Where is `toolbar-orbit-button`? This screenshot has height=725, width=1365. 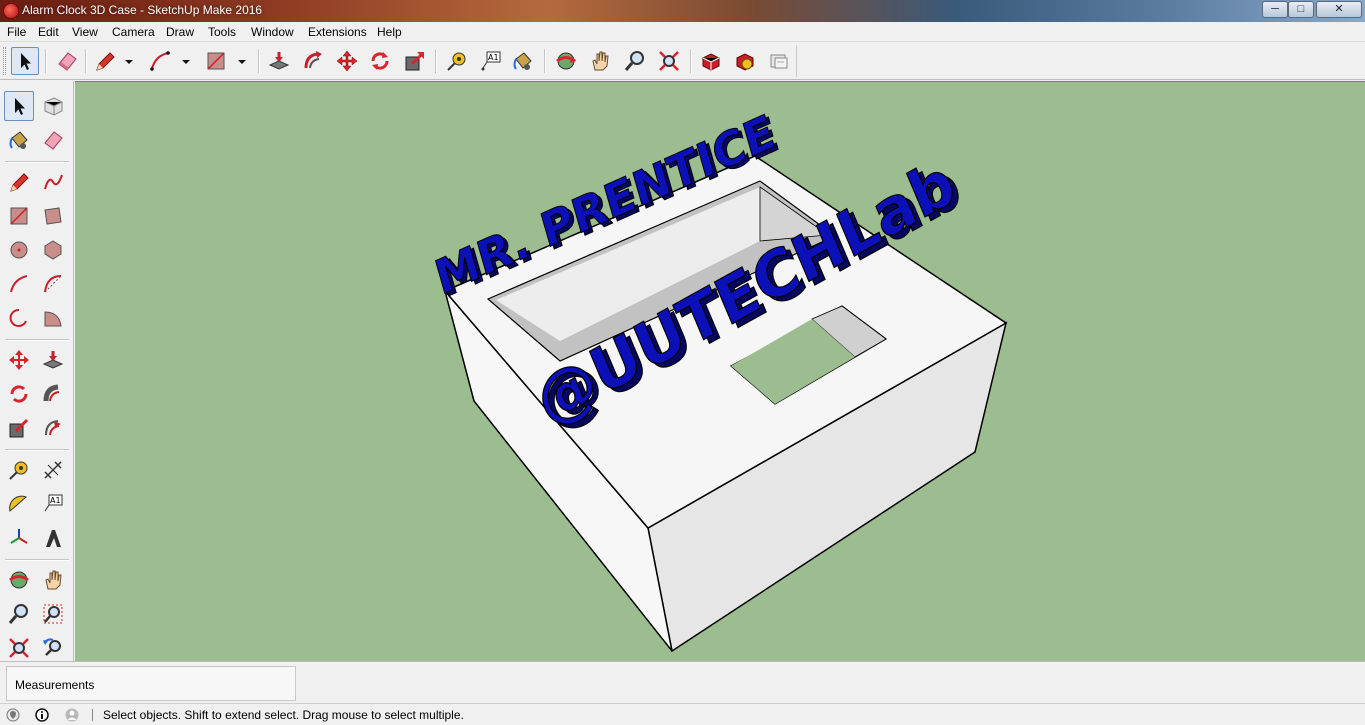
toolbar-orbit-button is located at coordinates (566, 61).